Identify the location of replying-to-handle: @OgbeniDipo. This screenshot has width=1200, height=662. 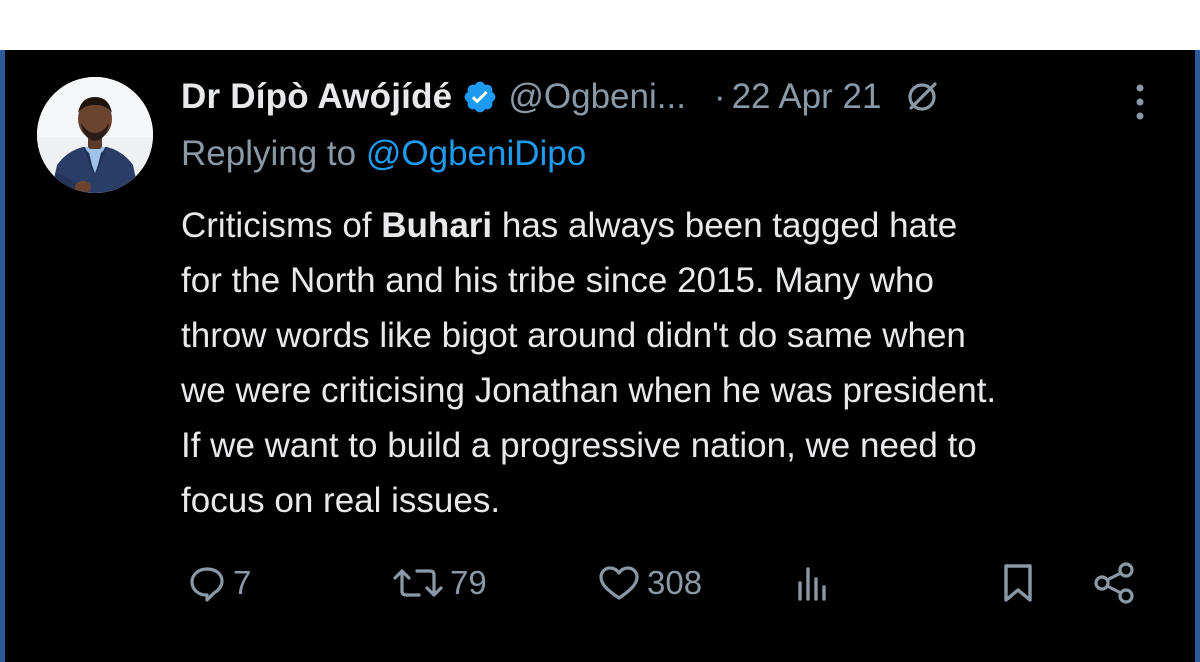
(476, 153).